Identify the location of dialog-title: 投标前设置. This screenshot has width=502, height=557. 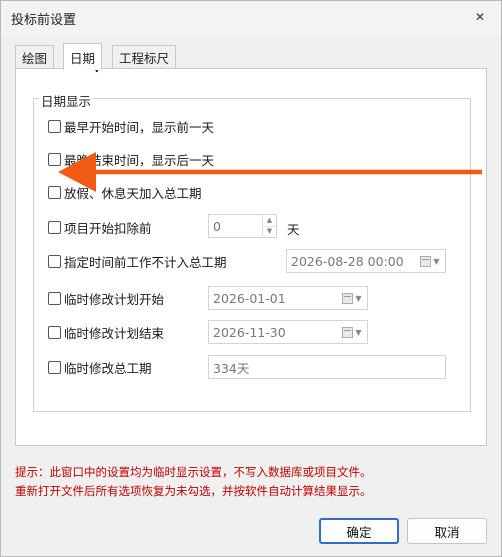
(44, 20).